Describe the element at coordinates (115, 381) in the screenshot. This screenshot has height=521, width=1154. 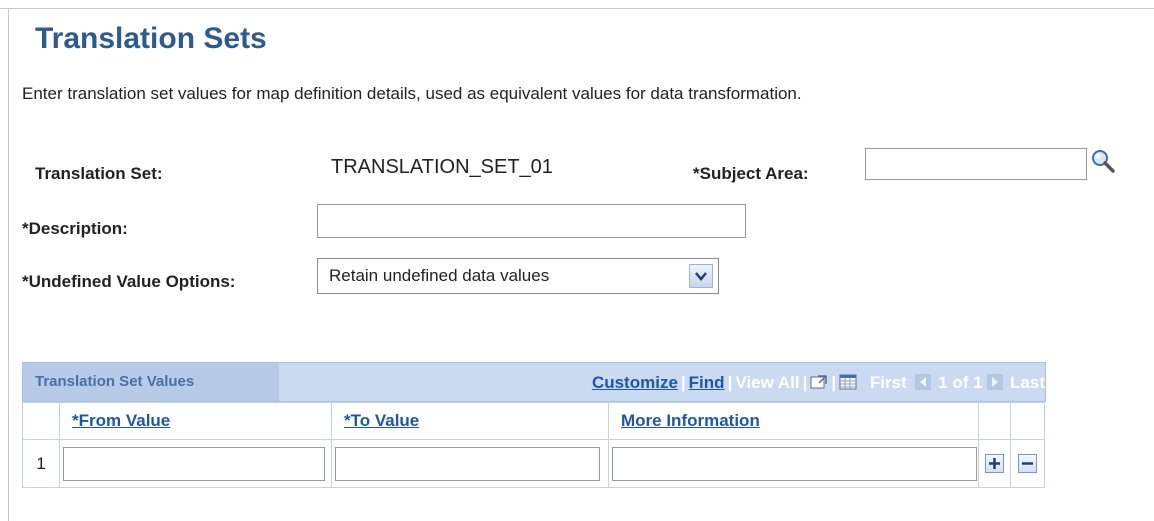
I see `grid-title: Translation Set Values` at that location.